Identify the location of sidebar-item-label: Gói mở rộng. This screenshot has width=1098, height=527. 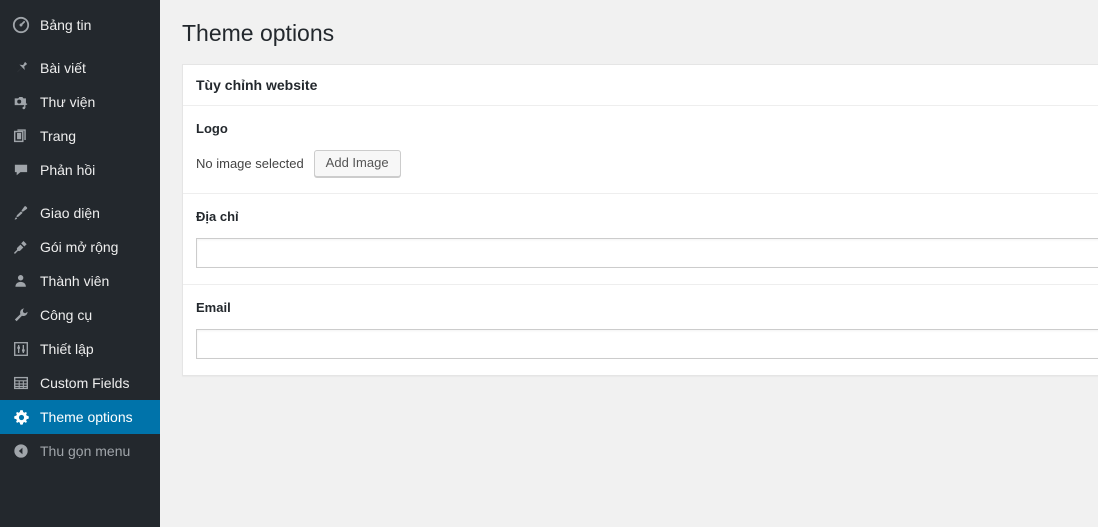
(79, 247).